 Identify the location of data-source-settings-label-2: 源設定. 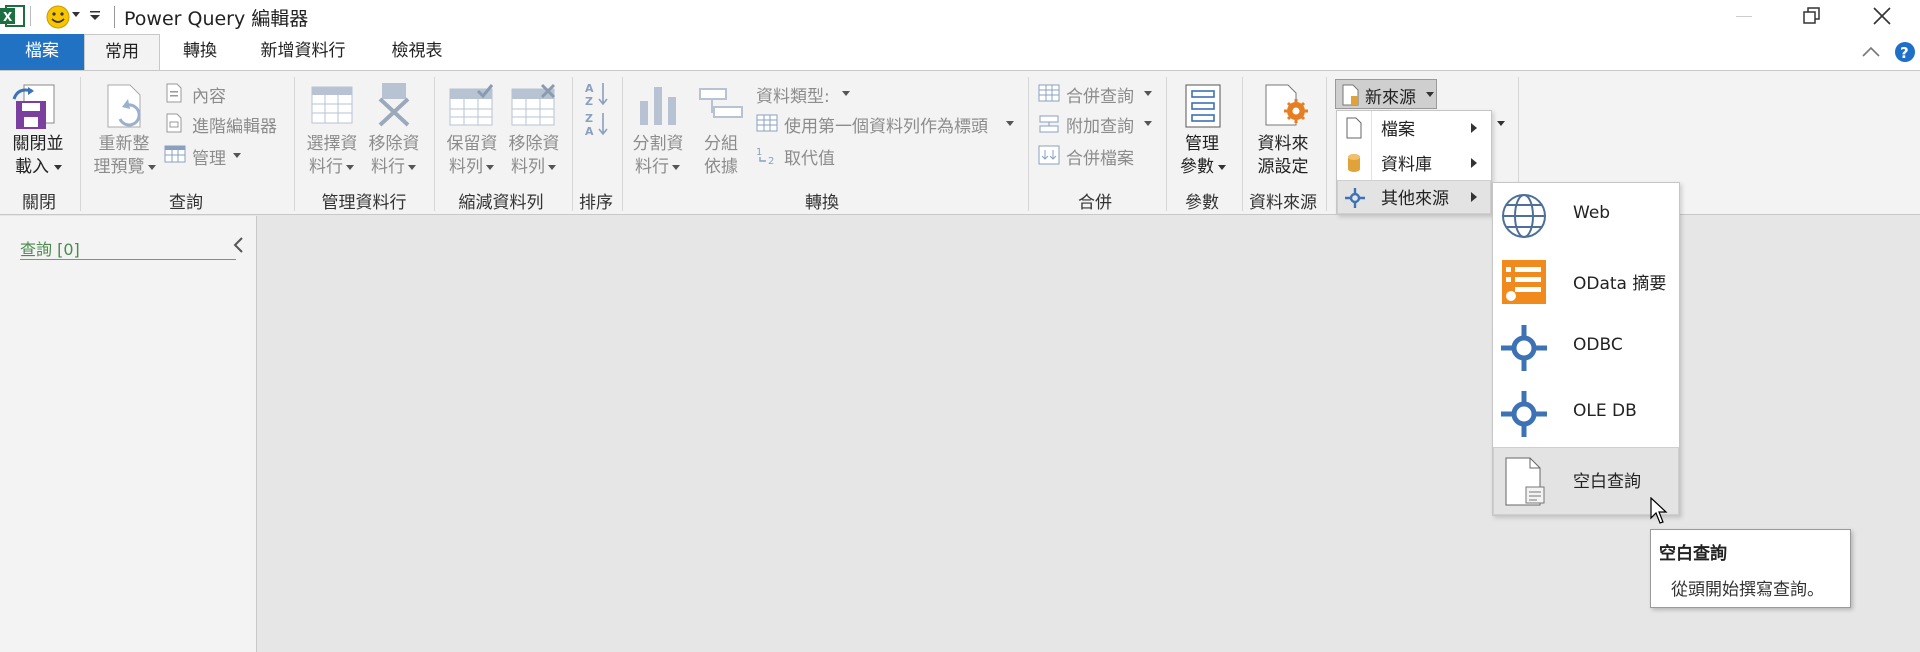
(1283, 167).